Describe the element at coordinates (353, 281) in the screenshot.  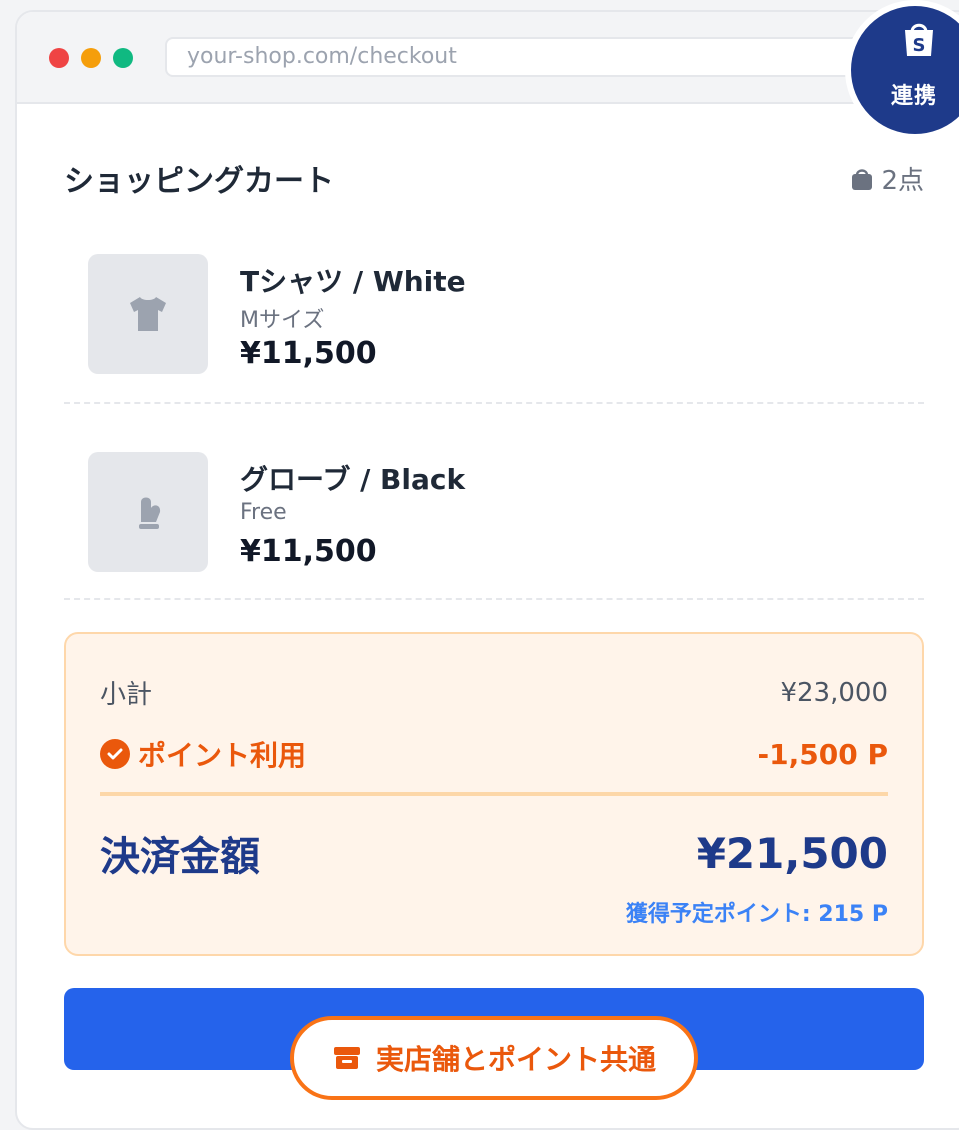
I see `item-name: Tシャツ / White` at that location.